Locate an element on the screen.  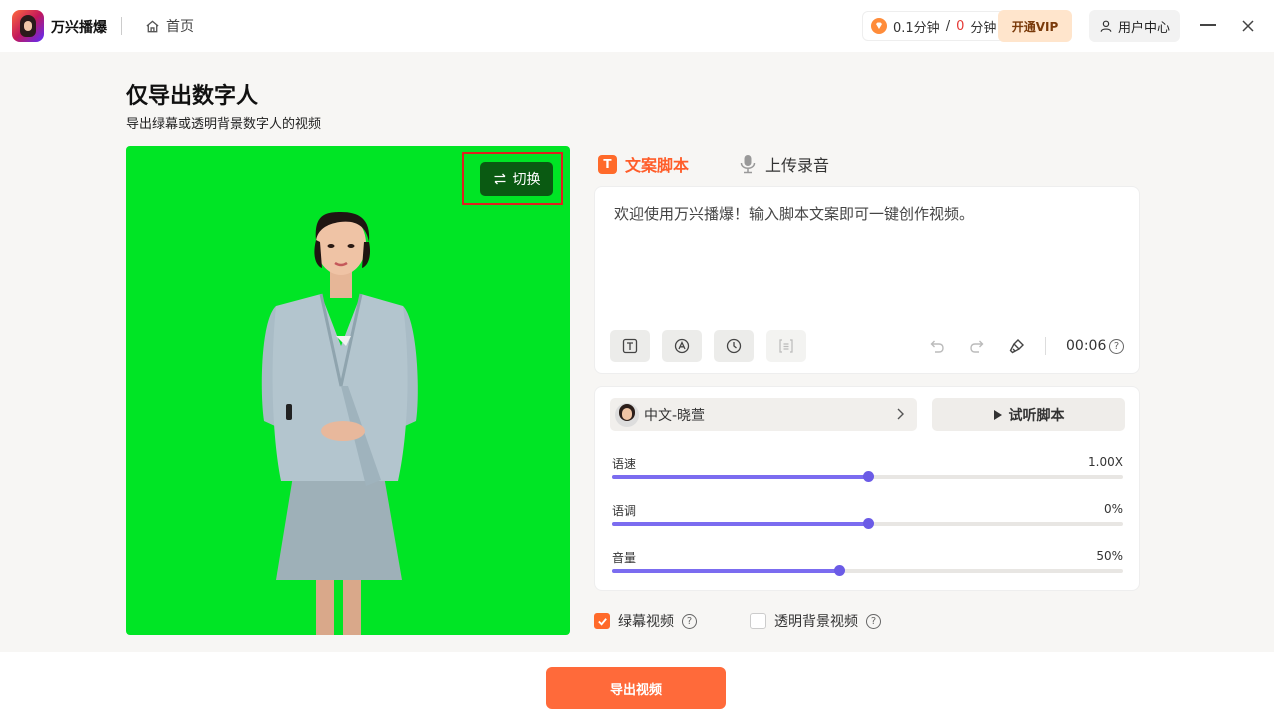
green-screen-label: 绿幕视频 is located at coordinates (646, 622).